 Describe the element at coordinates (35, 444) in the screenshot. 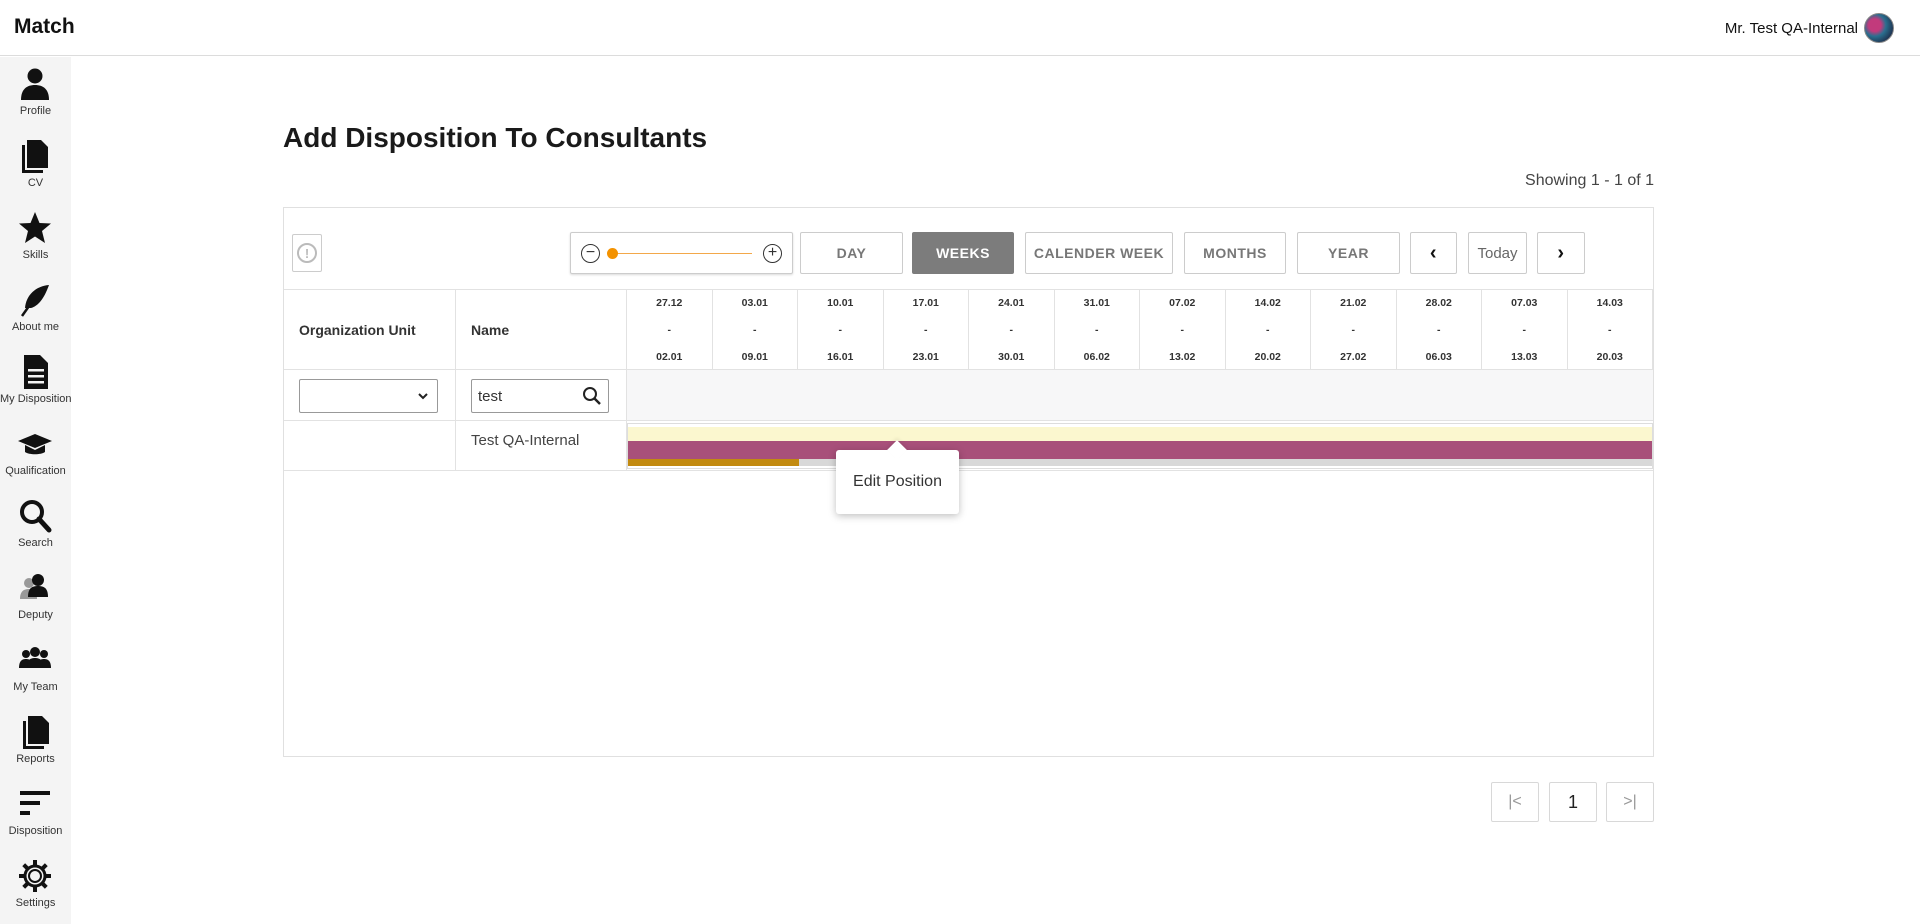

I see `graduation-cap-icon` at that location.